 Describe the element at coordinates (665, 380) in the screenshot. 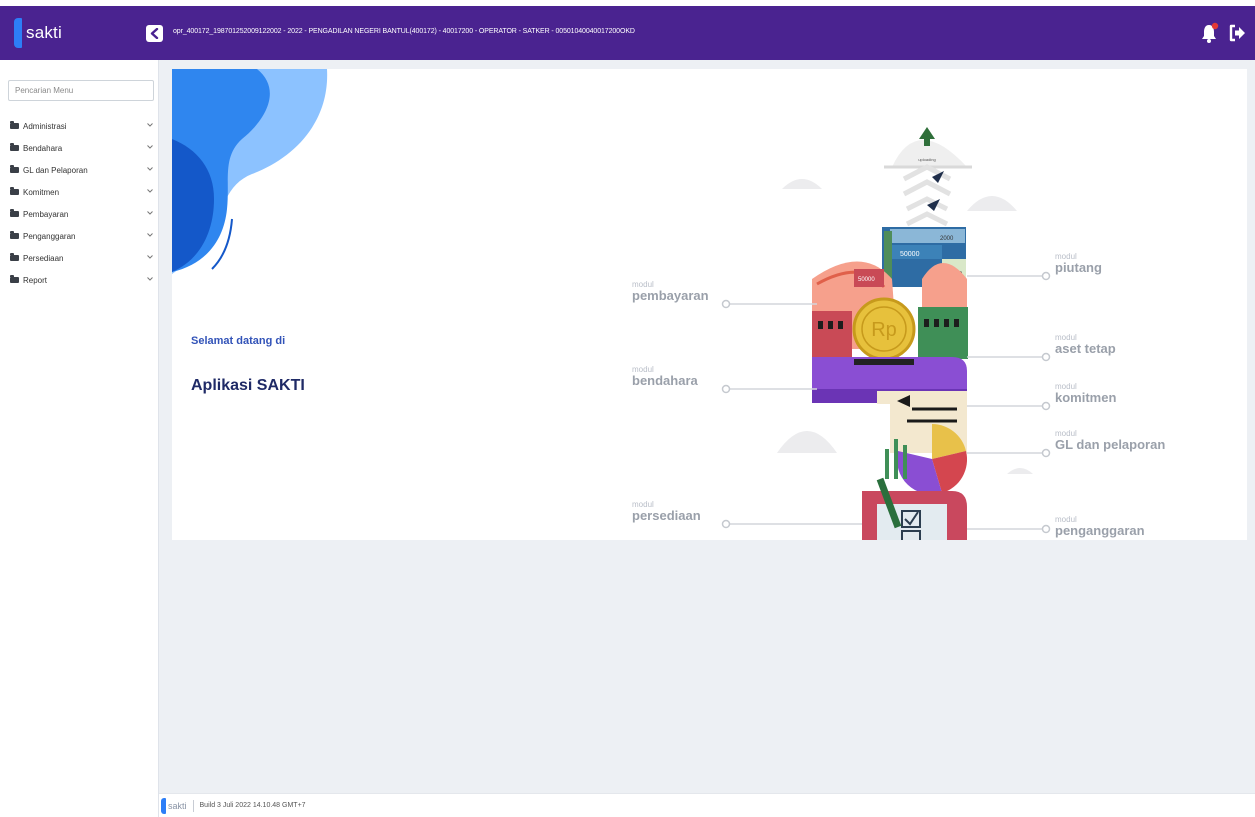

I see `module-name: bendahara` at that location.